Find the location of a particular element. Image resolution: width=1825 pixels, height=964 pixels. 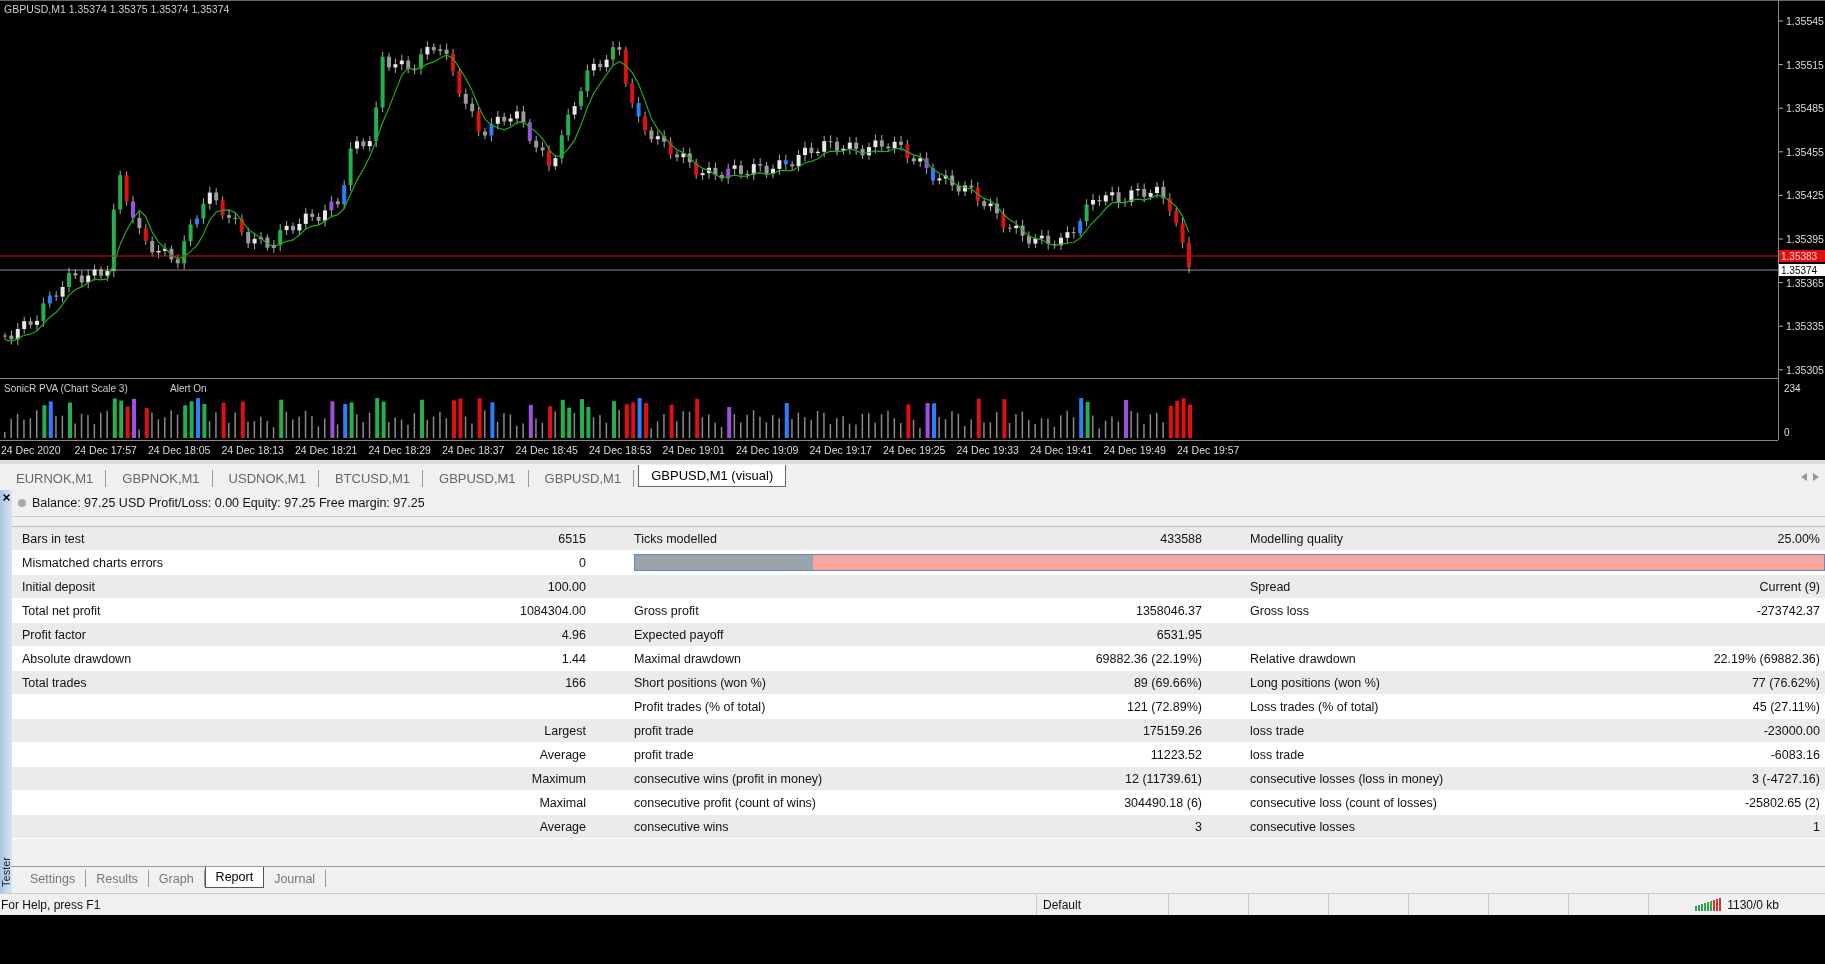

time-axis-label: 24 Dec 2020 is located at coordinates (31, 450).